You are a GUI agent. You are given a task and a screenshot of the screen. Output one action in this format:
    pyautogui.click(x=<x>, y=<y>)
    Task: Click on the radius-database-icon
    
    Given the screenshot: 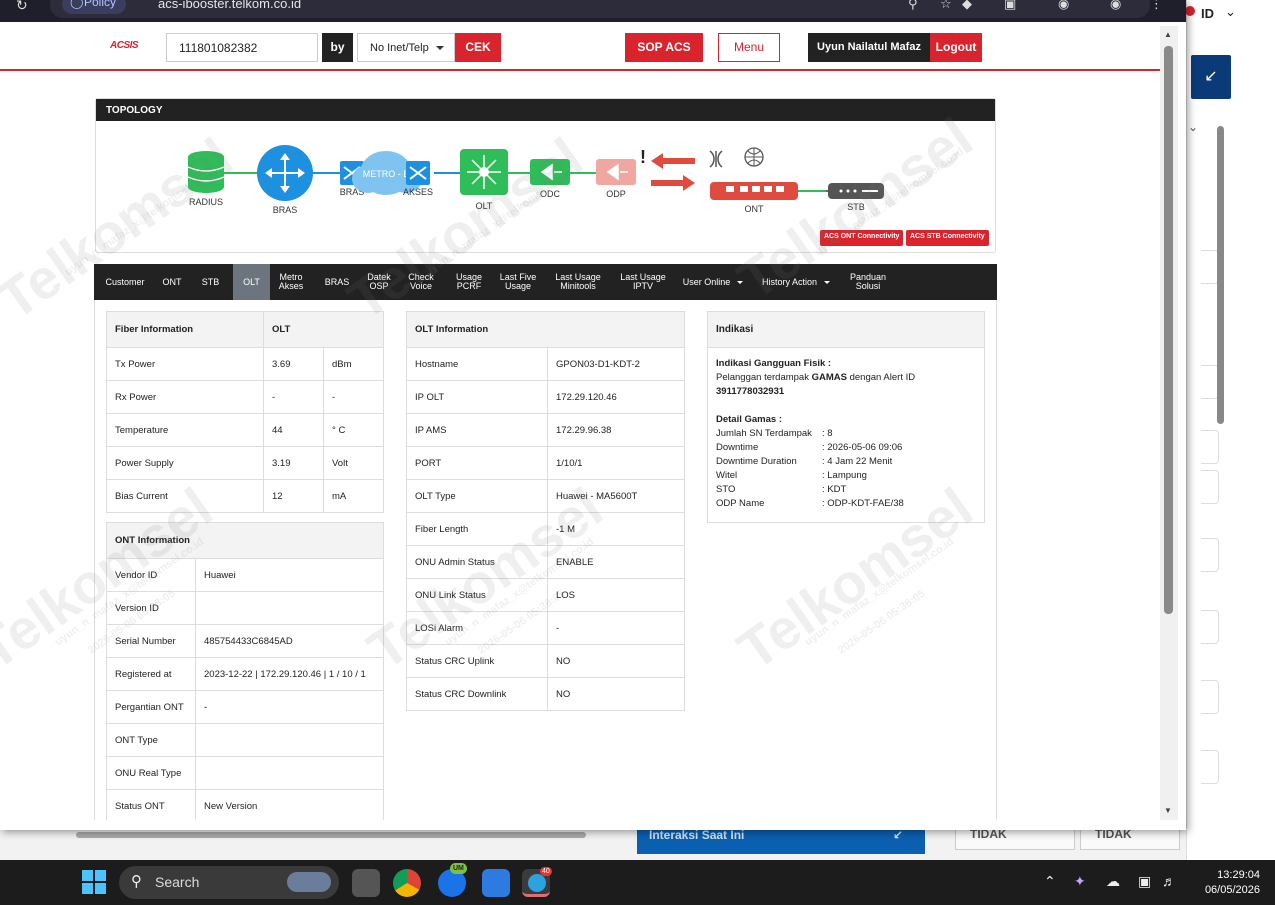 What is the action you would take?
    pyautogui.click(x=206, y=172)
    